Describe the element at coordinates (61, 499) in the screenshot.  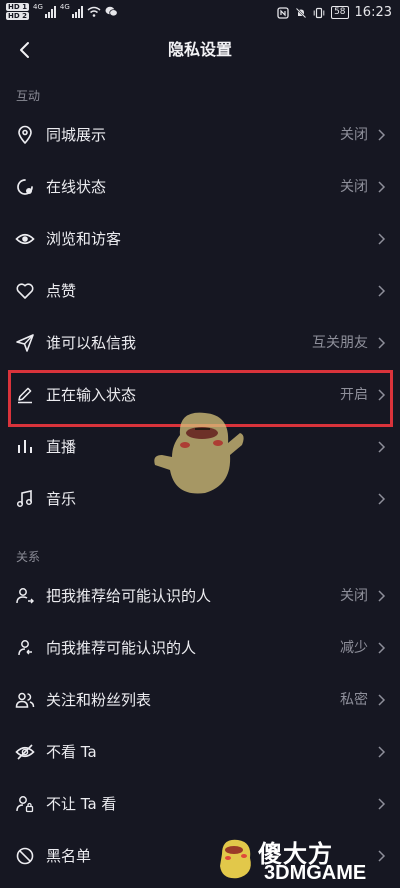
I see `setting-label: 音乐` at that location.